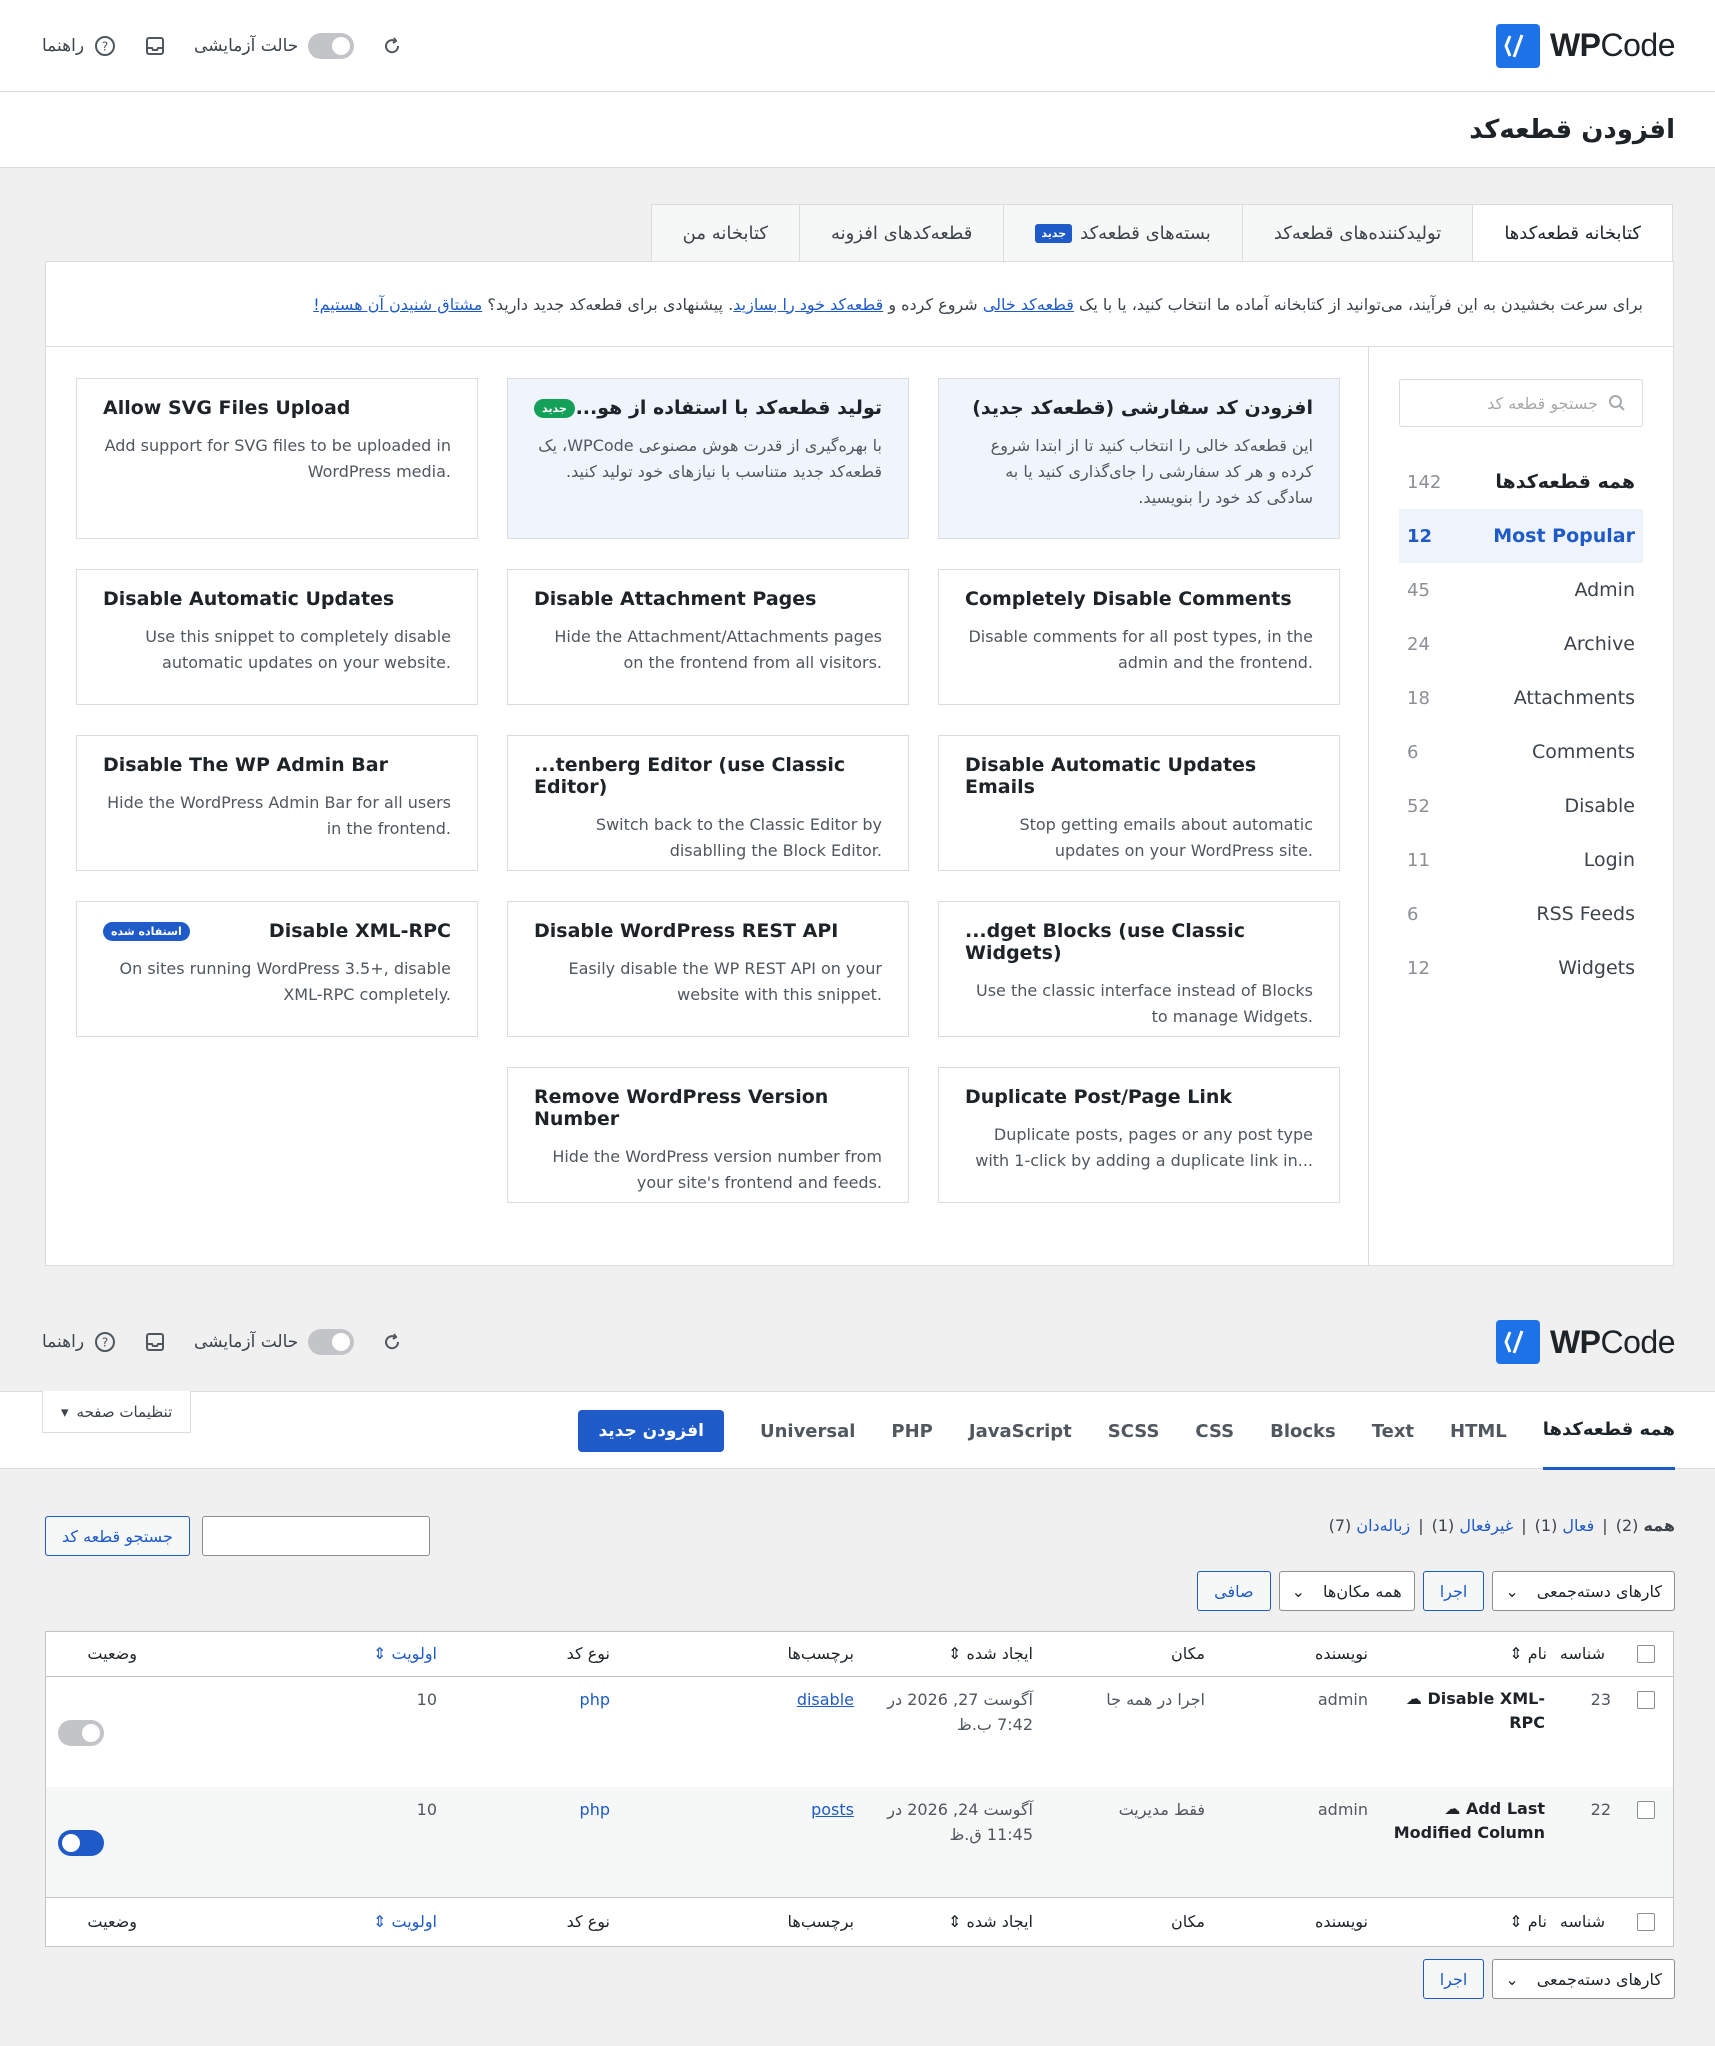 The width and height of the screenshot is (1715, 2046). What do you see at coordinates (1521, 482) in the screenshot?
I see `category-item: همه قطعه‌کدها 142` at bounding box center [1521, 482].